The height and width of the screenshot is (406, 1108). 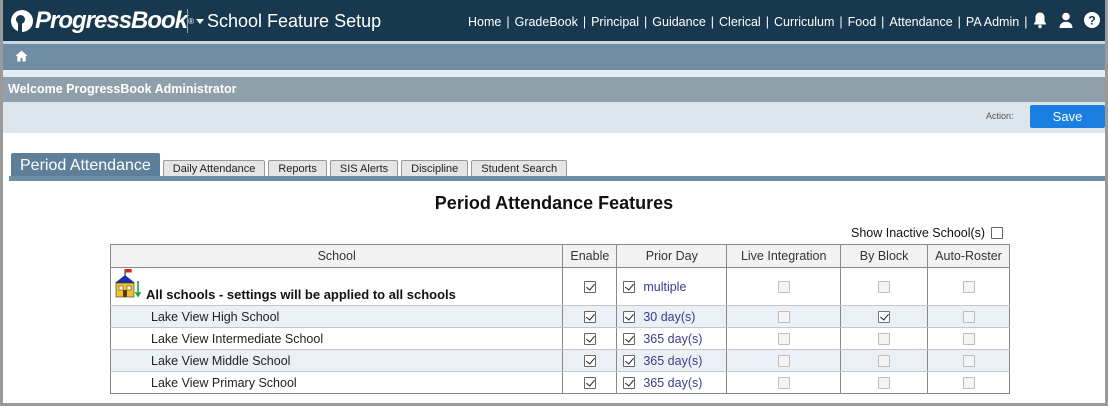 What do you see at coordinates (669, 317) in the screenshot?
I see `prior-day-value: 30 day(s)` at bounding box center [669, 317].